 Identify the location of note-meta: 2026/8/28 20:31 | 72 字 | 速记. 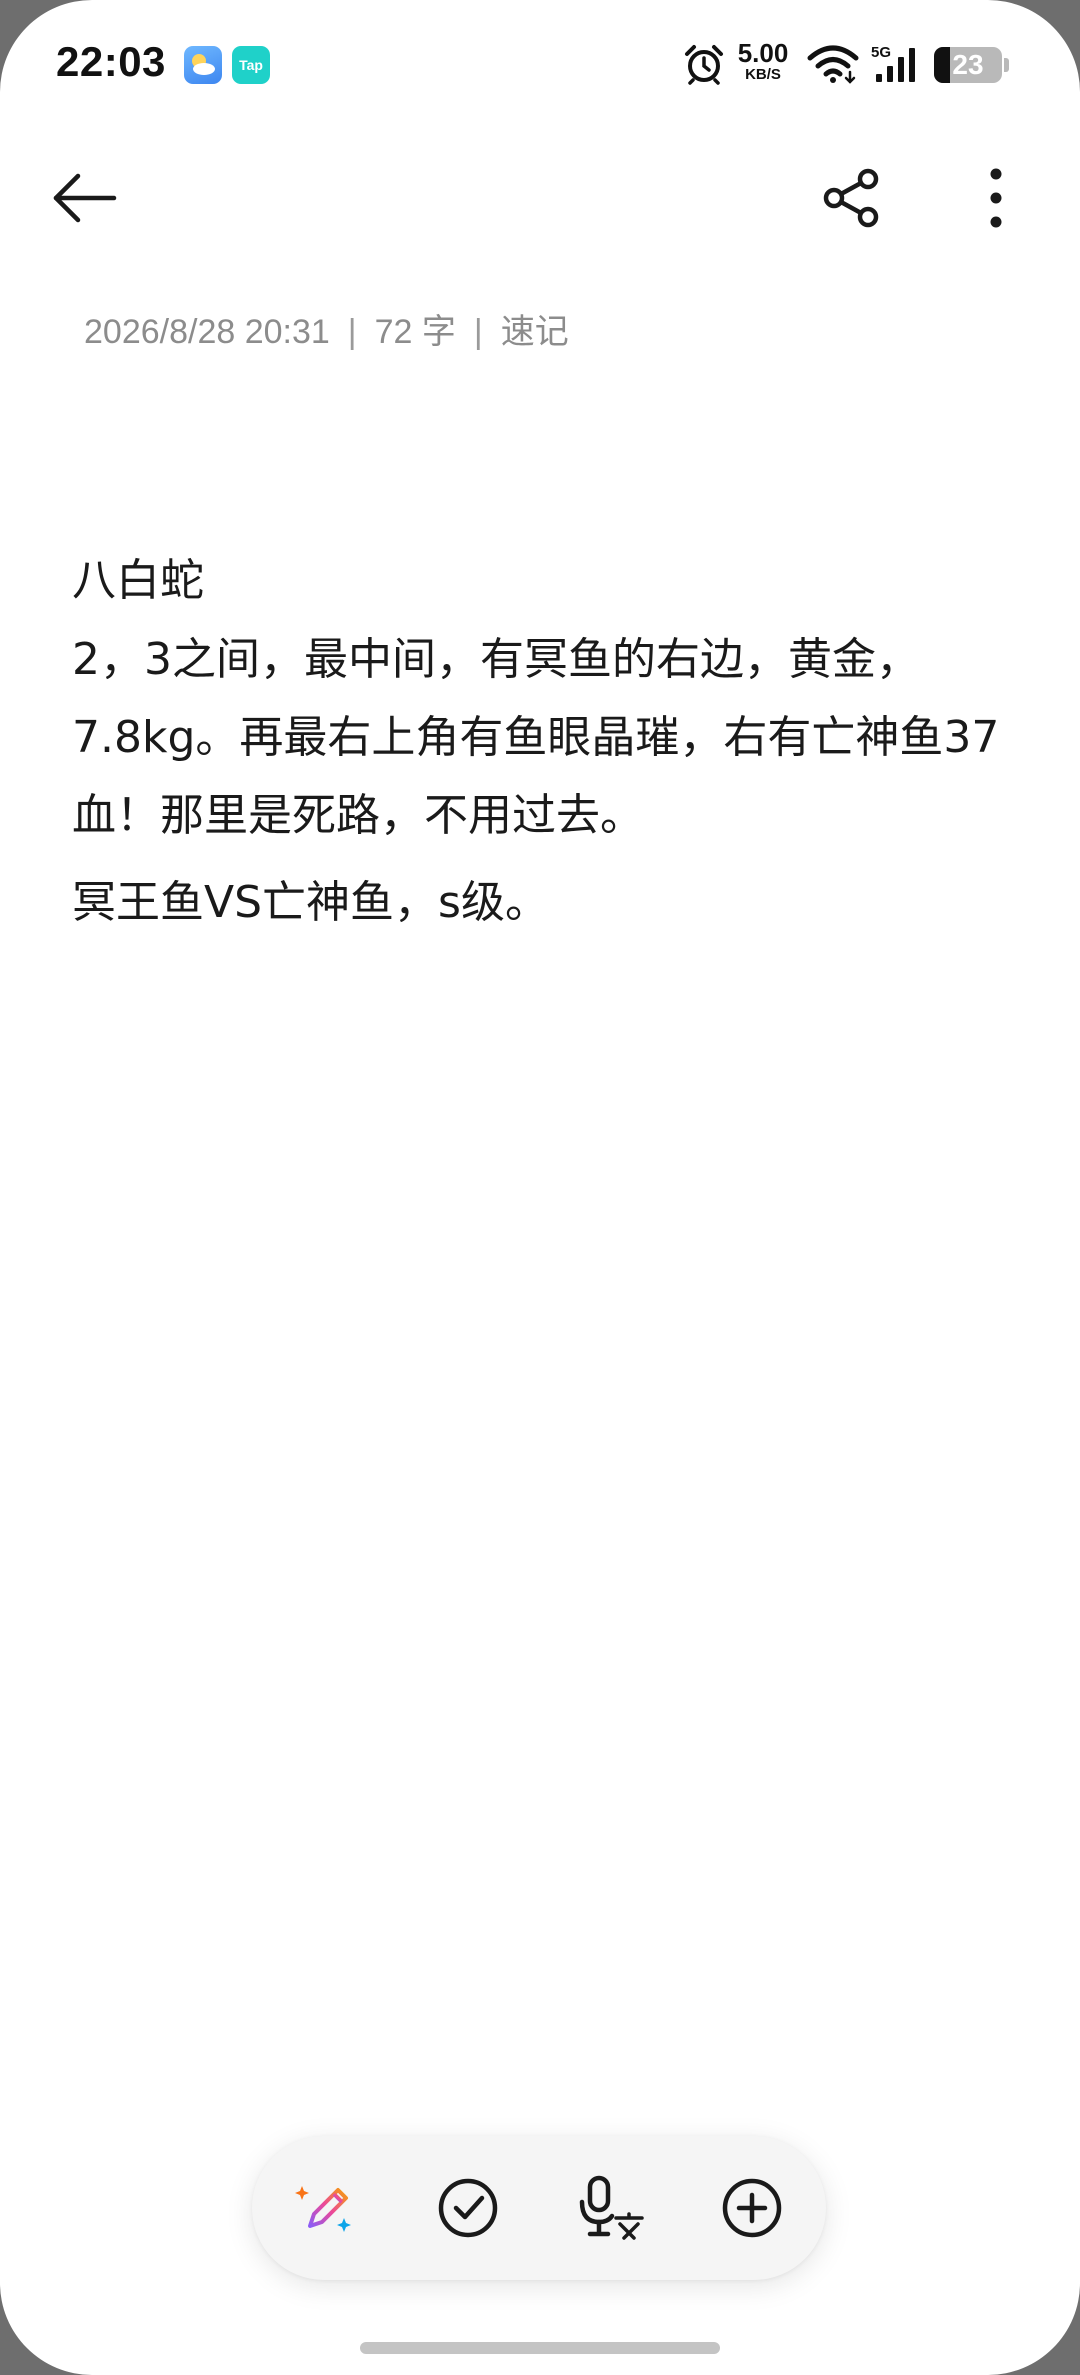
(326, 328).